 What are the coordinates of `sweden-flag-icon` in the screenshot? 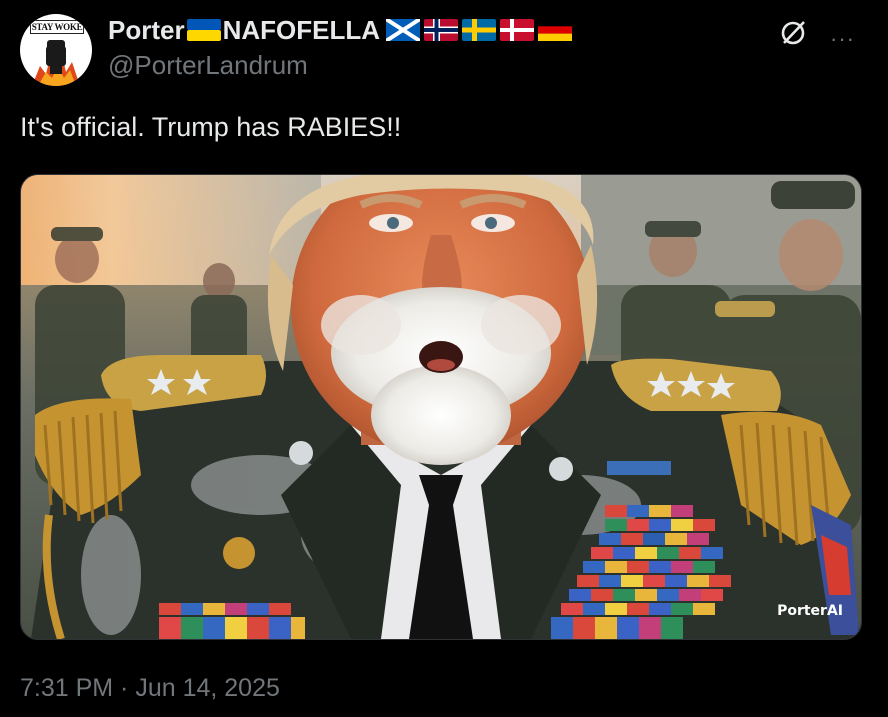 It's located at (479, 30).